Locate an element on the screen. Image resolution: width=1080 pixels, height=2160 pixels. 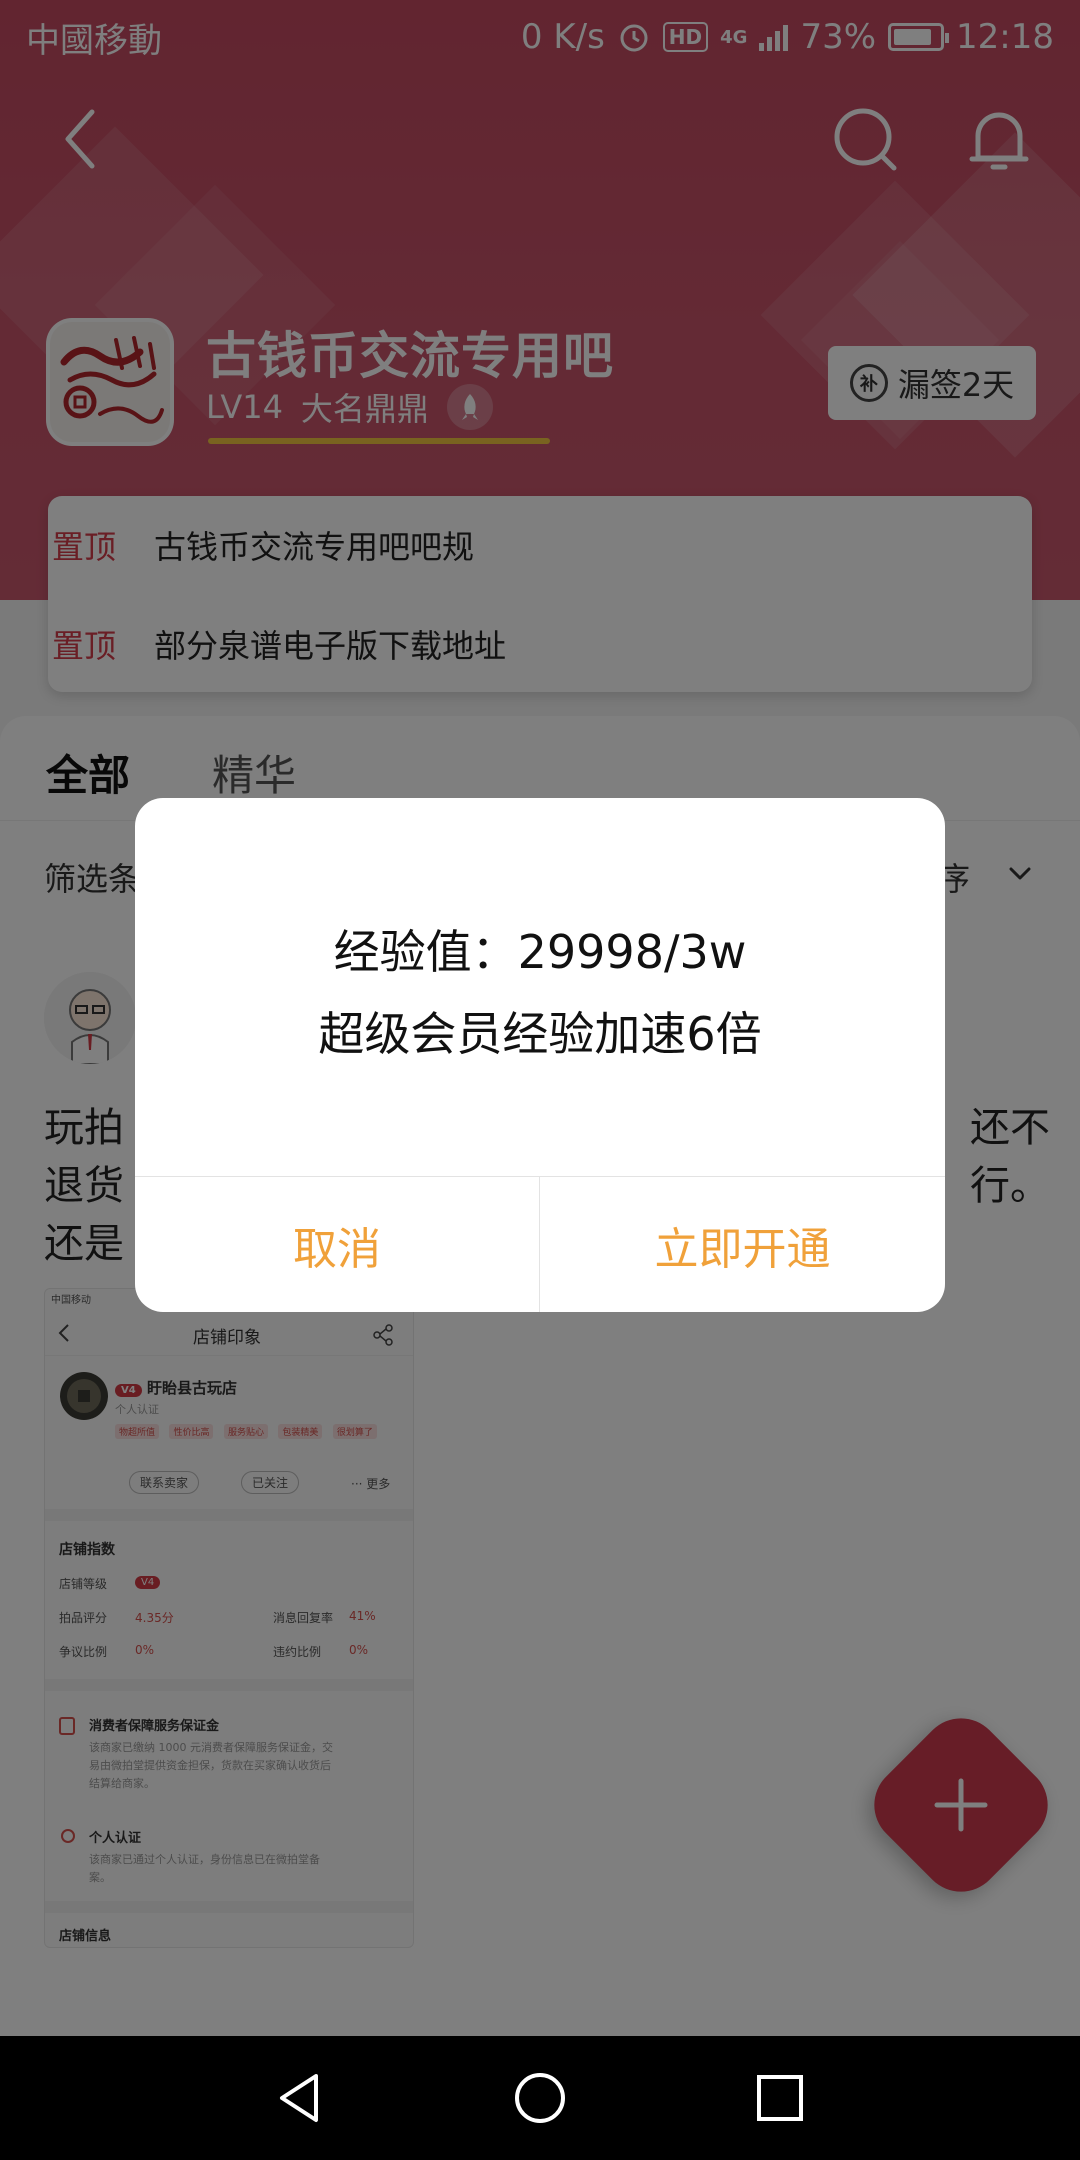
dialog-message: 超级会员经验加速6倍 is located at coordinates (540, 1034).